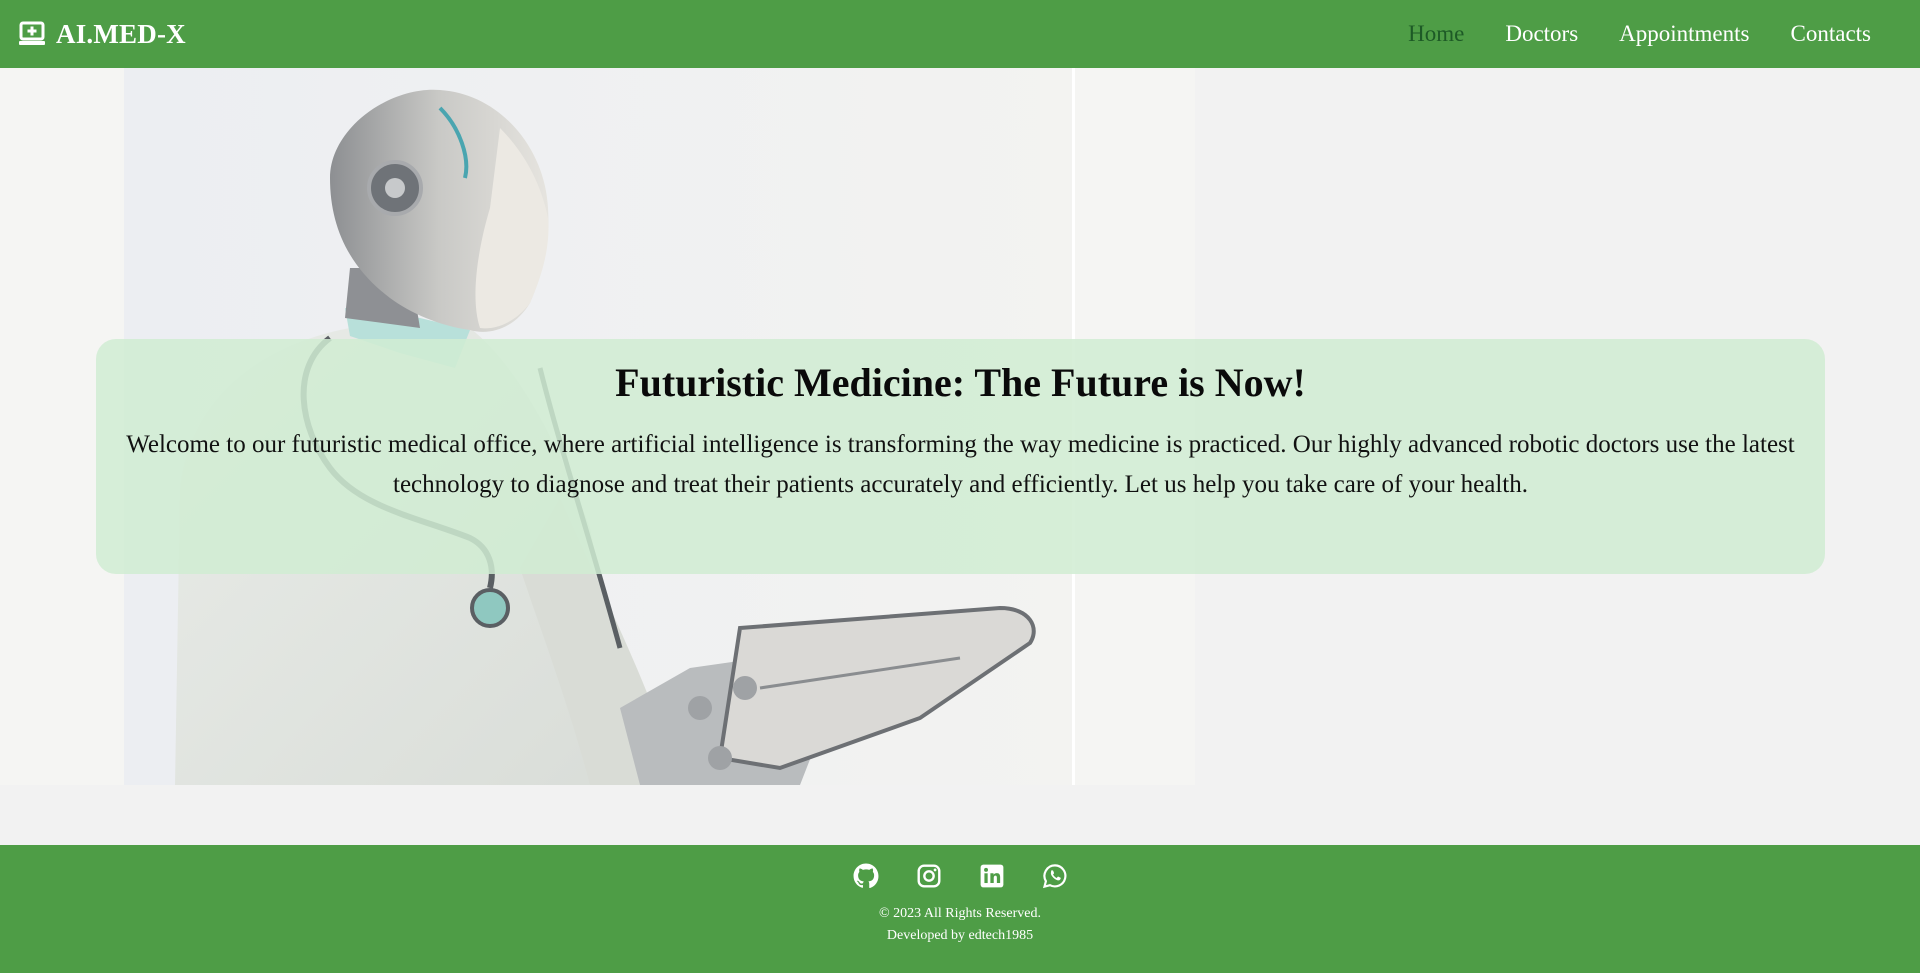 The image size is (1920, 973). What do you see at coordinates (32, 34) in the screenshot?
I see `medical-laptop-icon` at bounding box center [32, 34].